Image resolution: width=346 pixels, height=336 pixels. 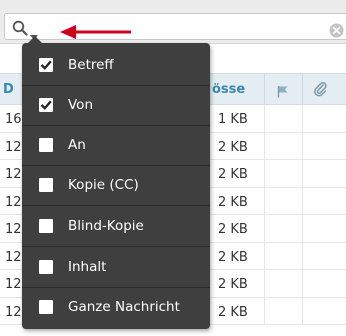 I want to click on menu-item-blind-kopie: Blind-Kopie, so click(x=116, y=227).